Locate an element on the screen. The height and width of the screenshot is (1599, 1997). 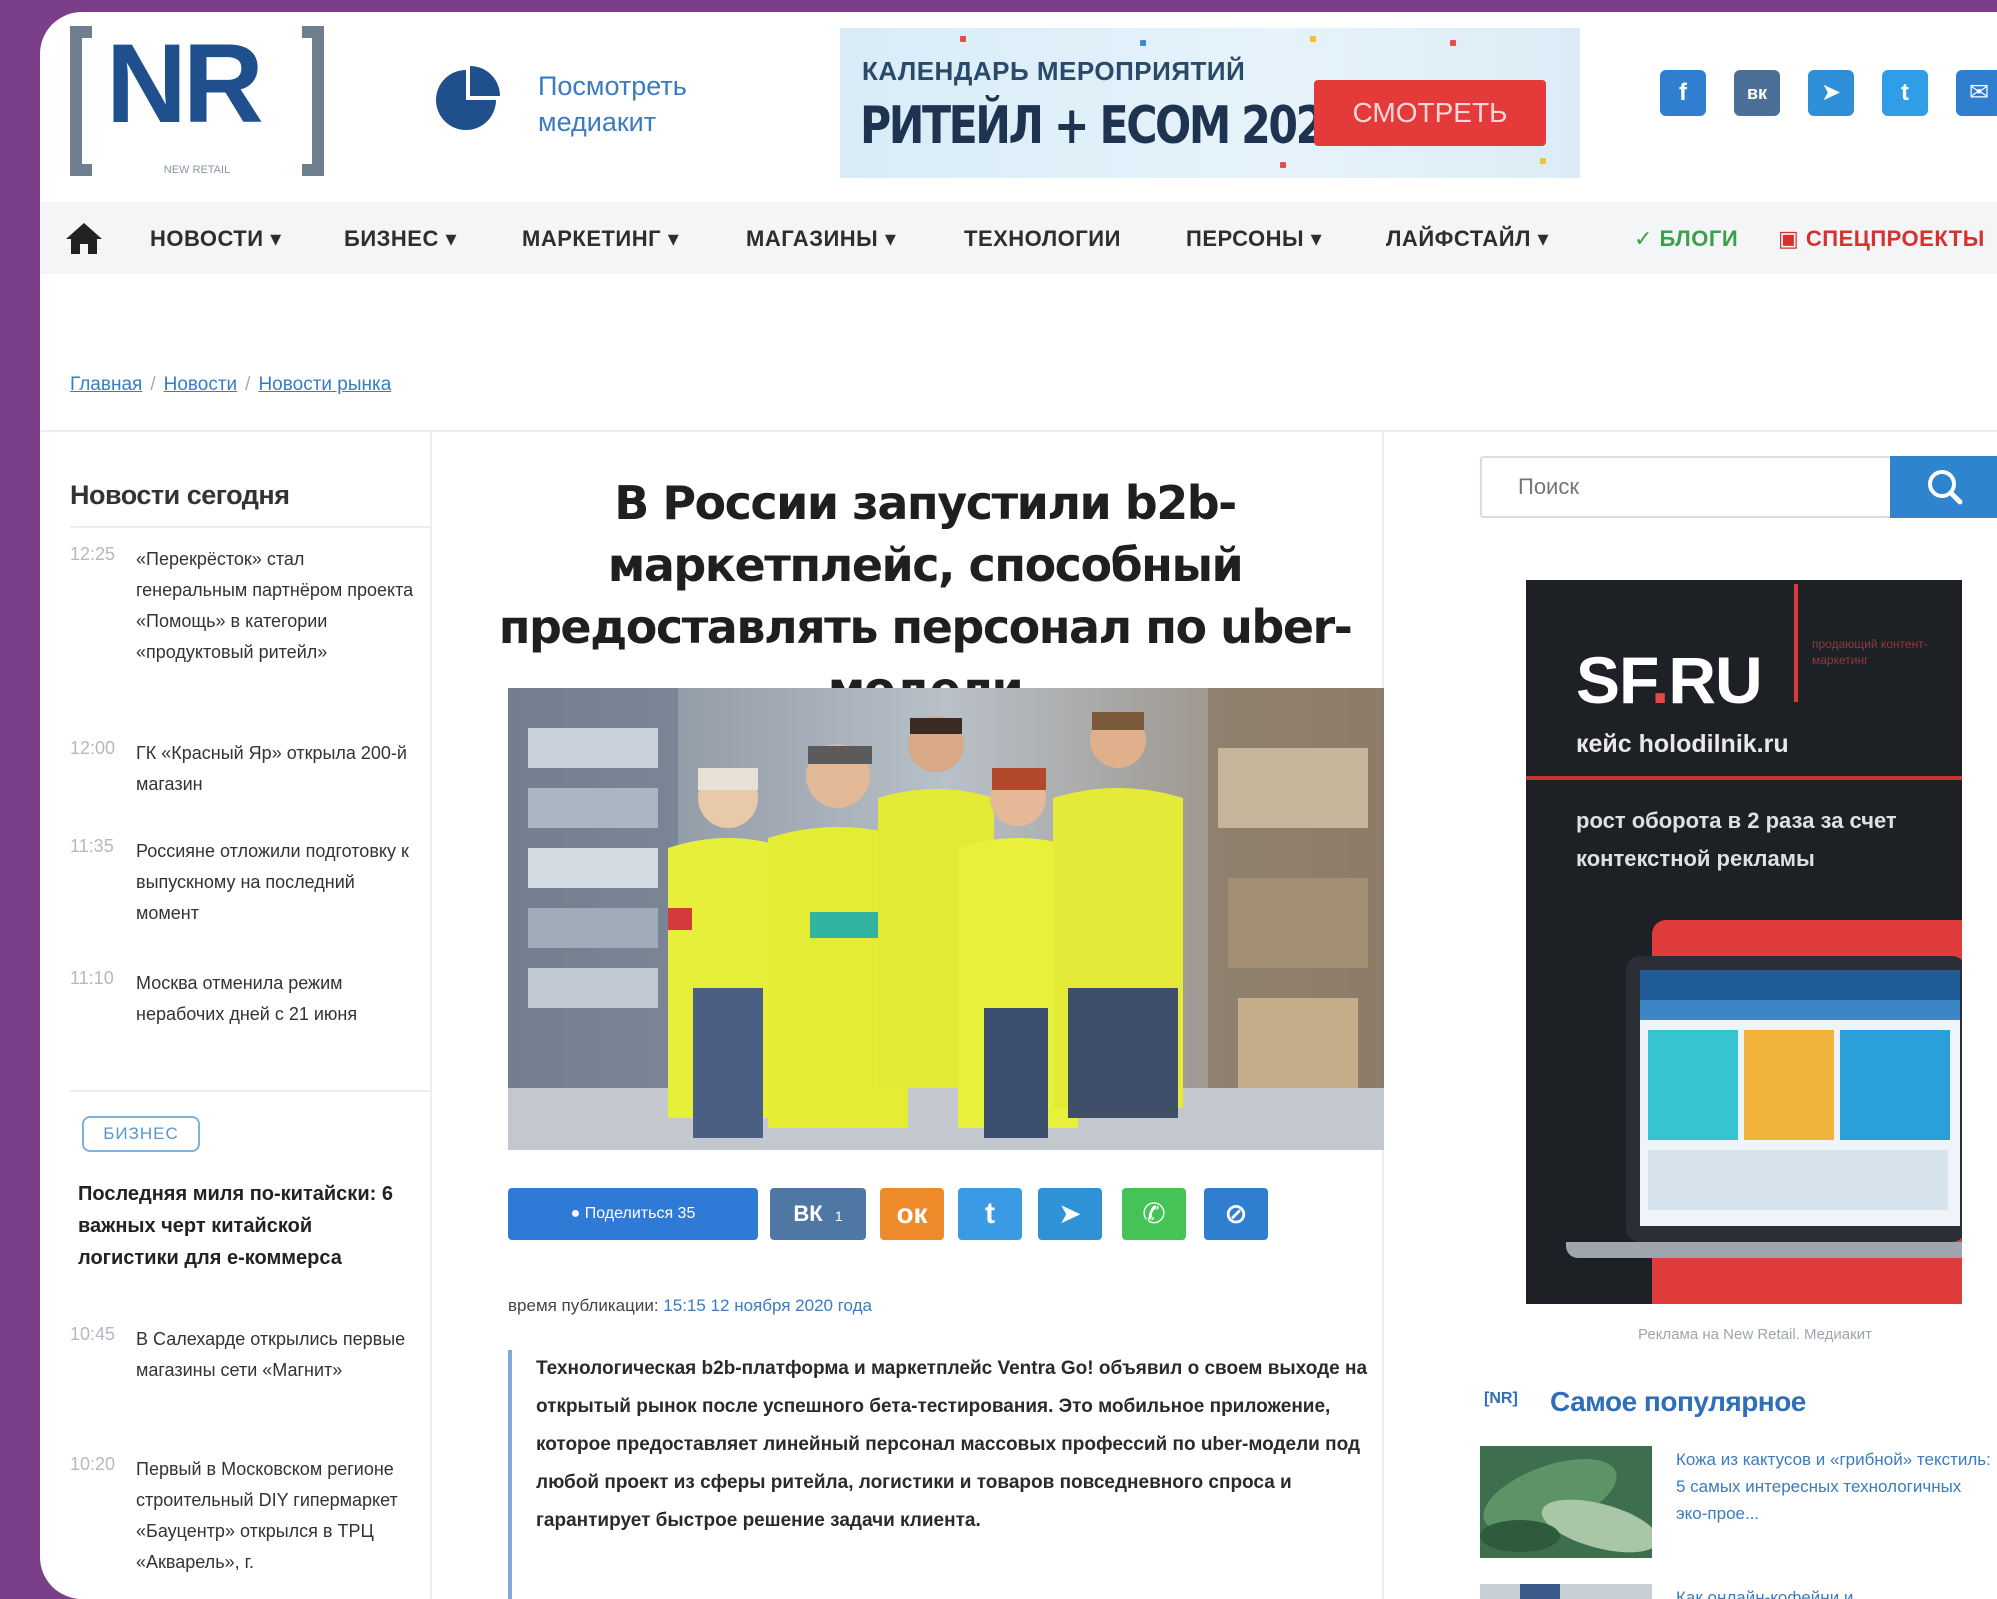
search-box is located at coordinates (1738, 487).